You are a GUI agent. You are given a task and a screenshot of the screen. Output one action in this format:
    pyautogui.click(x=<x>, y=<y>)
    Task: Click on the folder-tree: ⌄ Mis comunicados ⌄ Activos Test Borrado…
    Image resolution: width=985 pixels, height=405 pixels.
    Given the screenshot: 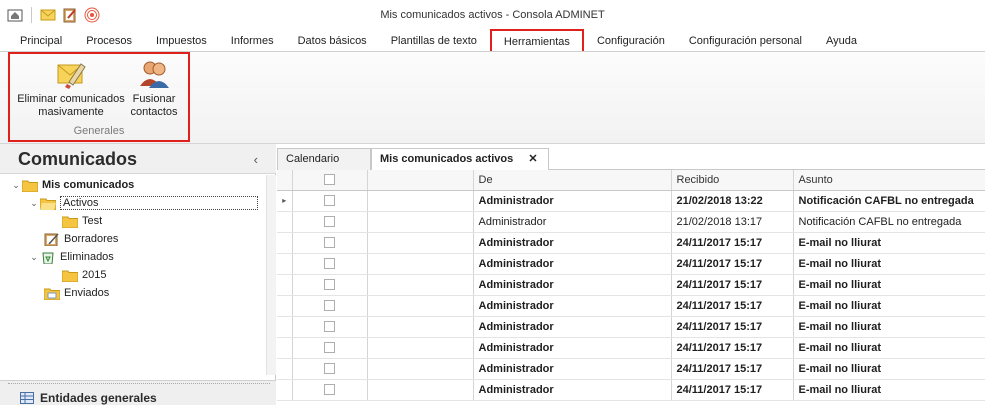 What is the action you would take?
    pyautogui.click(x=133, y=239)
    